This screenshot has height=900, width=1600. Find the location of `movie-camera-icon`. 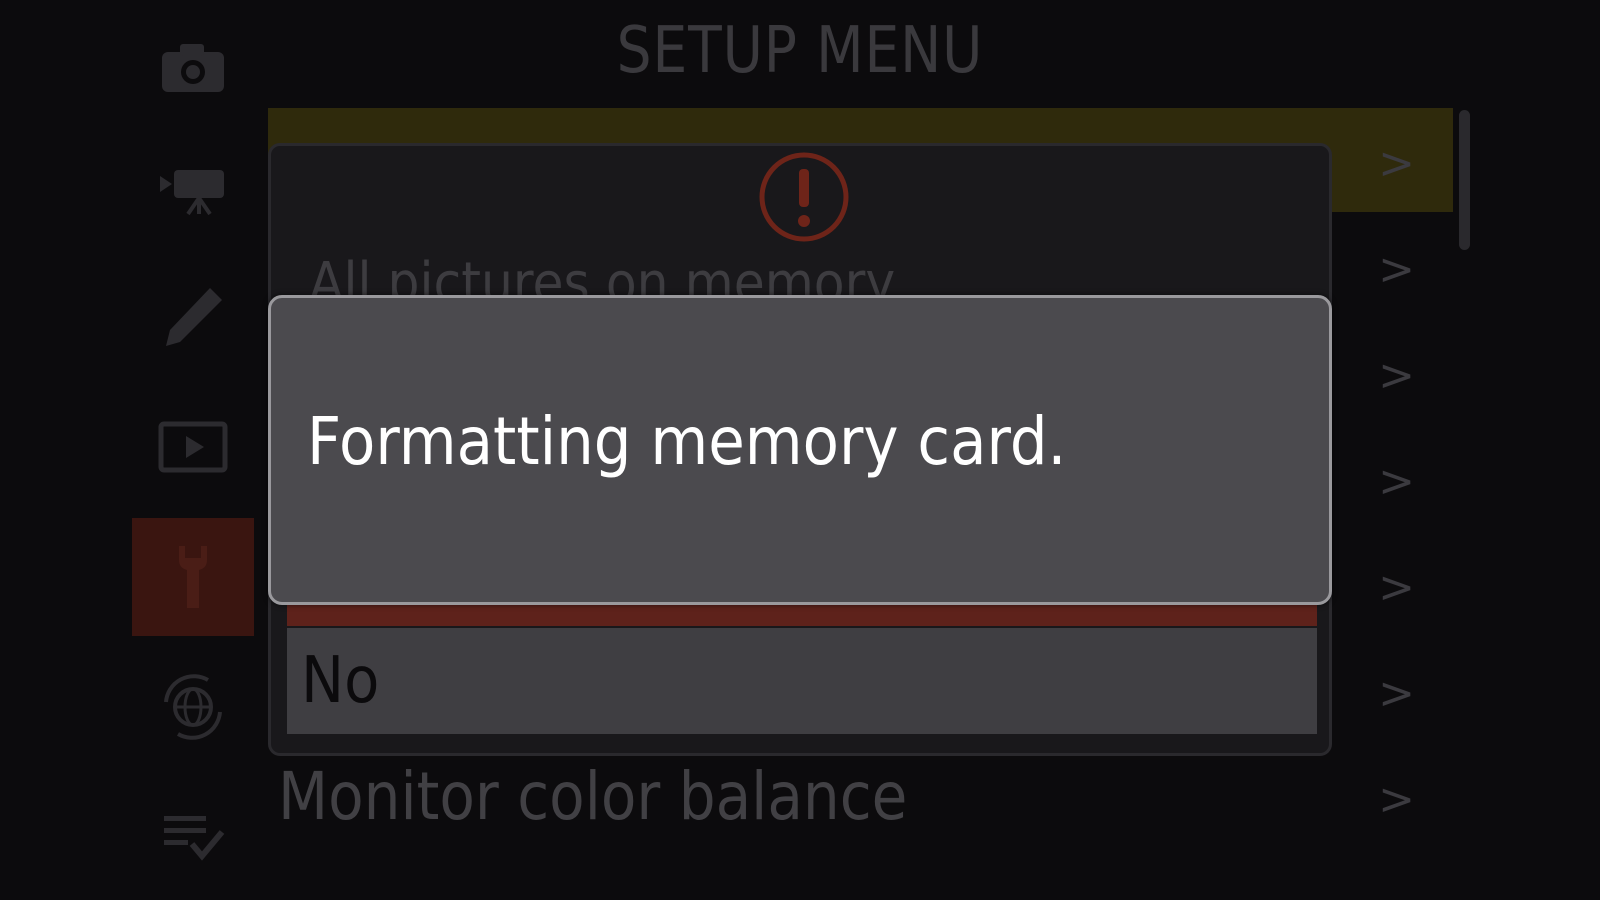

movie-camera-icon is located at coordinates (192, 193).